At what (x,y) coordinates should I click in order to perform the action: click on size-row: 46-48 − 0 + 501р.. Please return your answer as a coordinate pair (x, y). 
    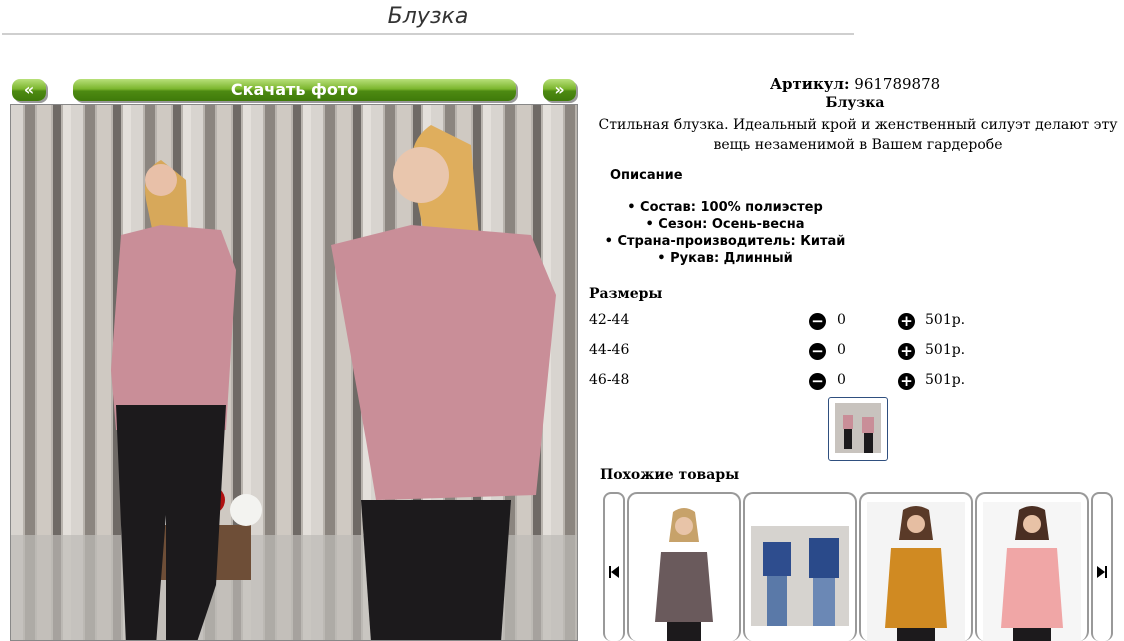
    Looking at the image, I should click on (789, 382).